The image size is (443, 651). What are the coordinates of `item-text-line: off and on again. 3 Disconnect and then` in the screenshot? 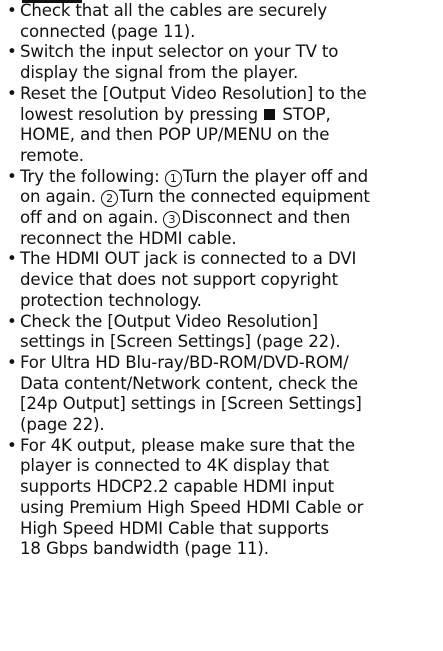 It's located at (231, 218).